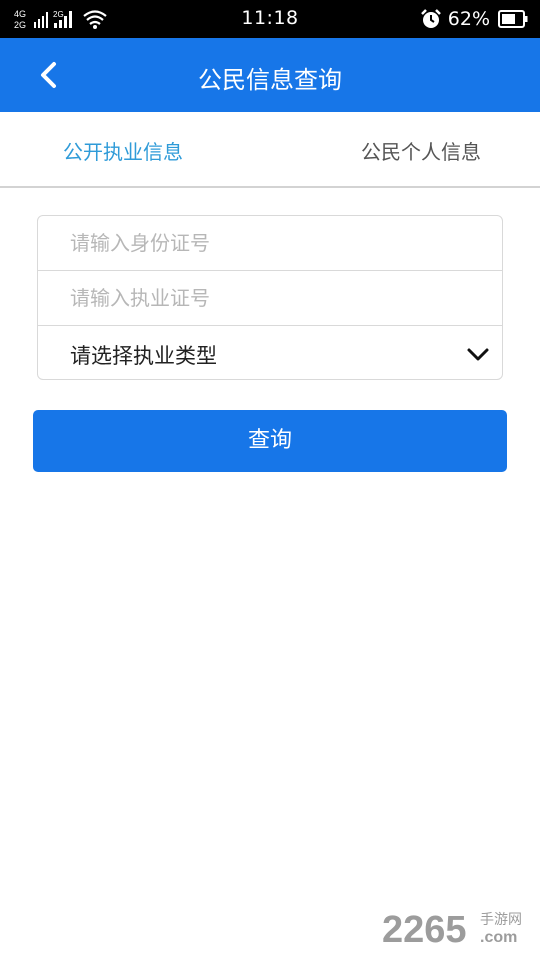 The height and width of the screenshot is (960, 540). What do you see at coordinates (513, 19) in the screenshot?
I see `battery-icon` at bounding box center [513, 19].